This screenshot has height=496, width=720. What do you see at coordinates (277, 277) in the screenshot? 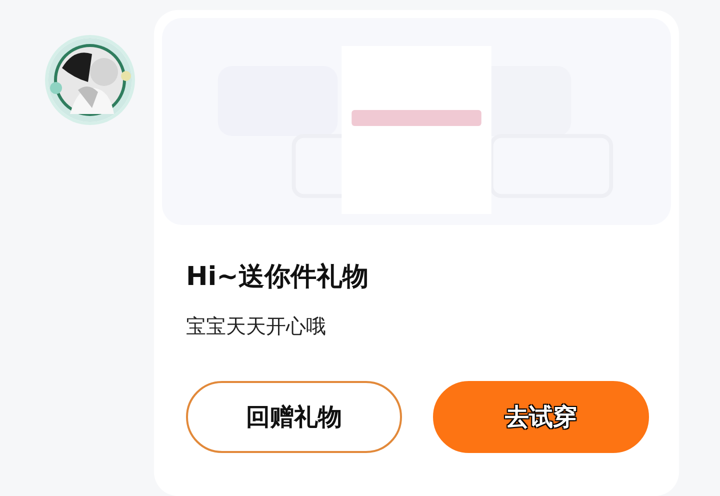
I see `gift-title: Hi~送你件礼物` at bounding box center [277, 277].